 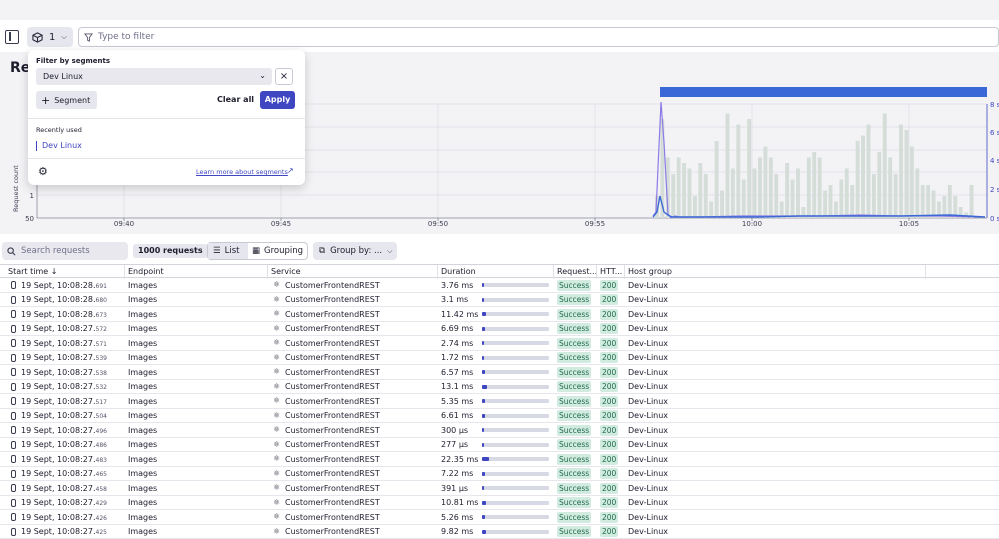 I want to click on column-start-time: Start time ↓, so click(x=32, y=271).